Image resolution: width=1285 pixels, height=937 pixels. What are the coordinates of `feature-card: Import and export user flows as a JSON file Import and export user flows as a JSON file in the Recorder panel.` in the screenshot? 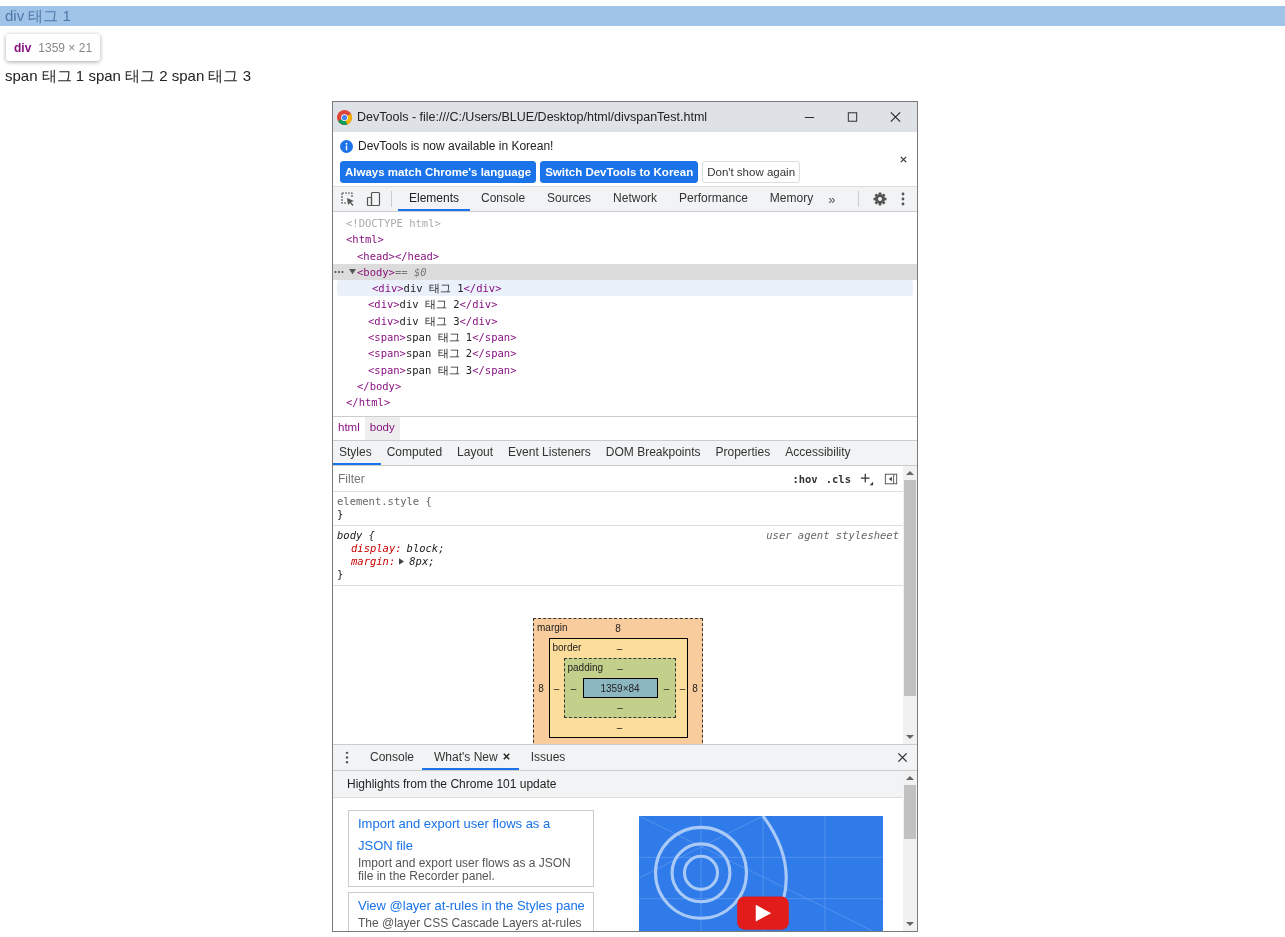 It's located at (471, 848).